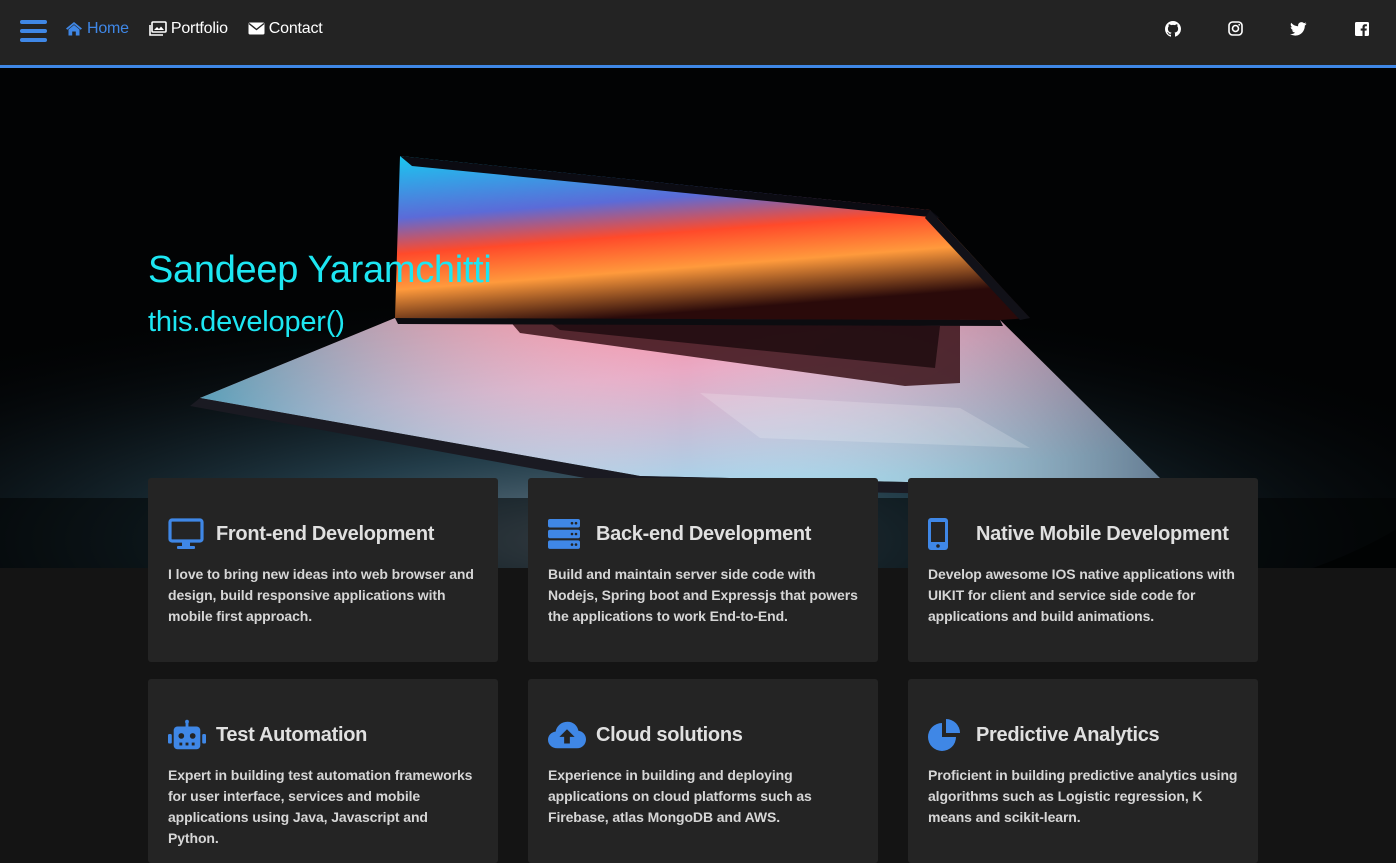  Describe the element at coordinates (320, 270) in the screenshot. I see `hero-name: Sandeep Yaramchitti` at that location.